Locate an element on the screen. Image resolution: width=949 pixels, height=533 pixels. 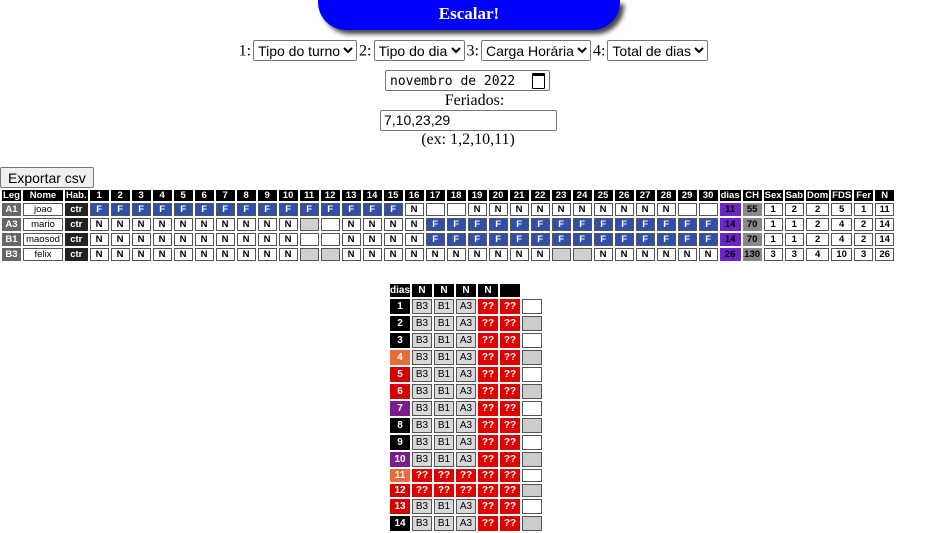
feriados-input: 7,10,23,29 is located at coordinates (468, 120).